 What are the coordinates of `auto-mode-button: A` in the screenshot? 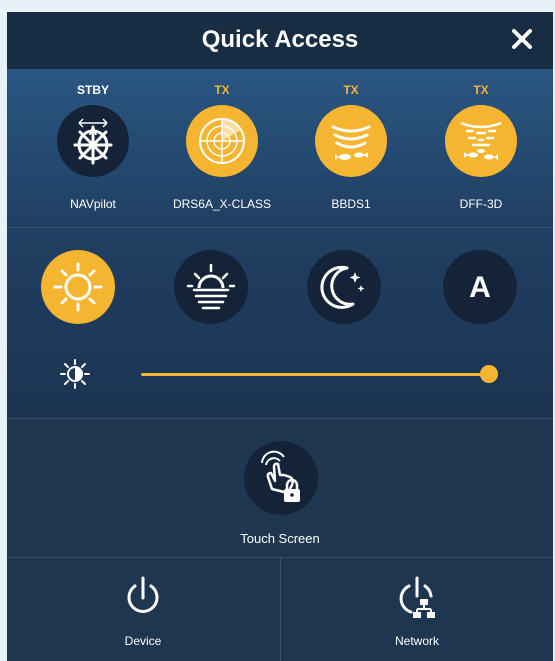 It's located at (480, 287).